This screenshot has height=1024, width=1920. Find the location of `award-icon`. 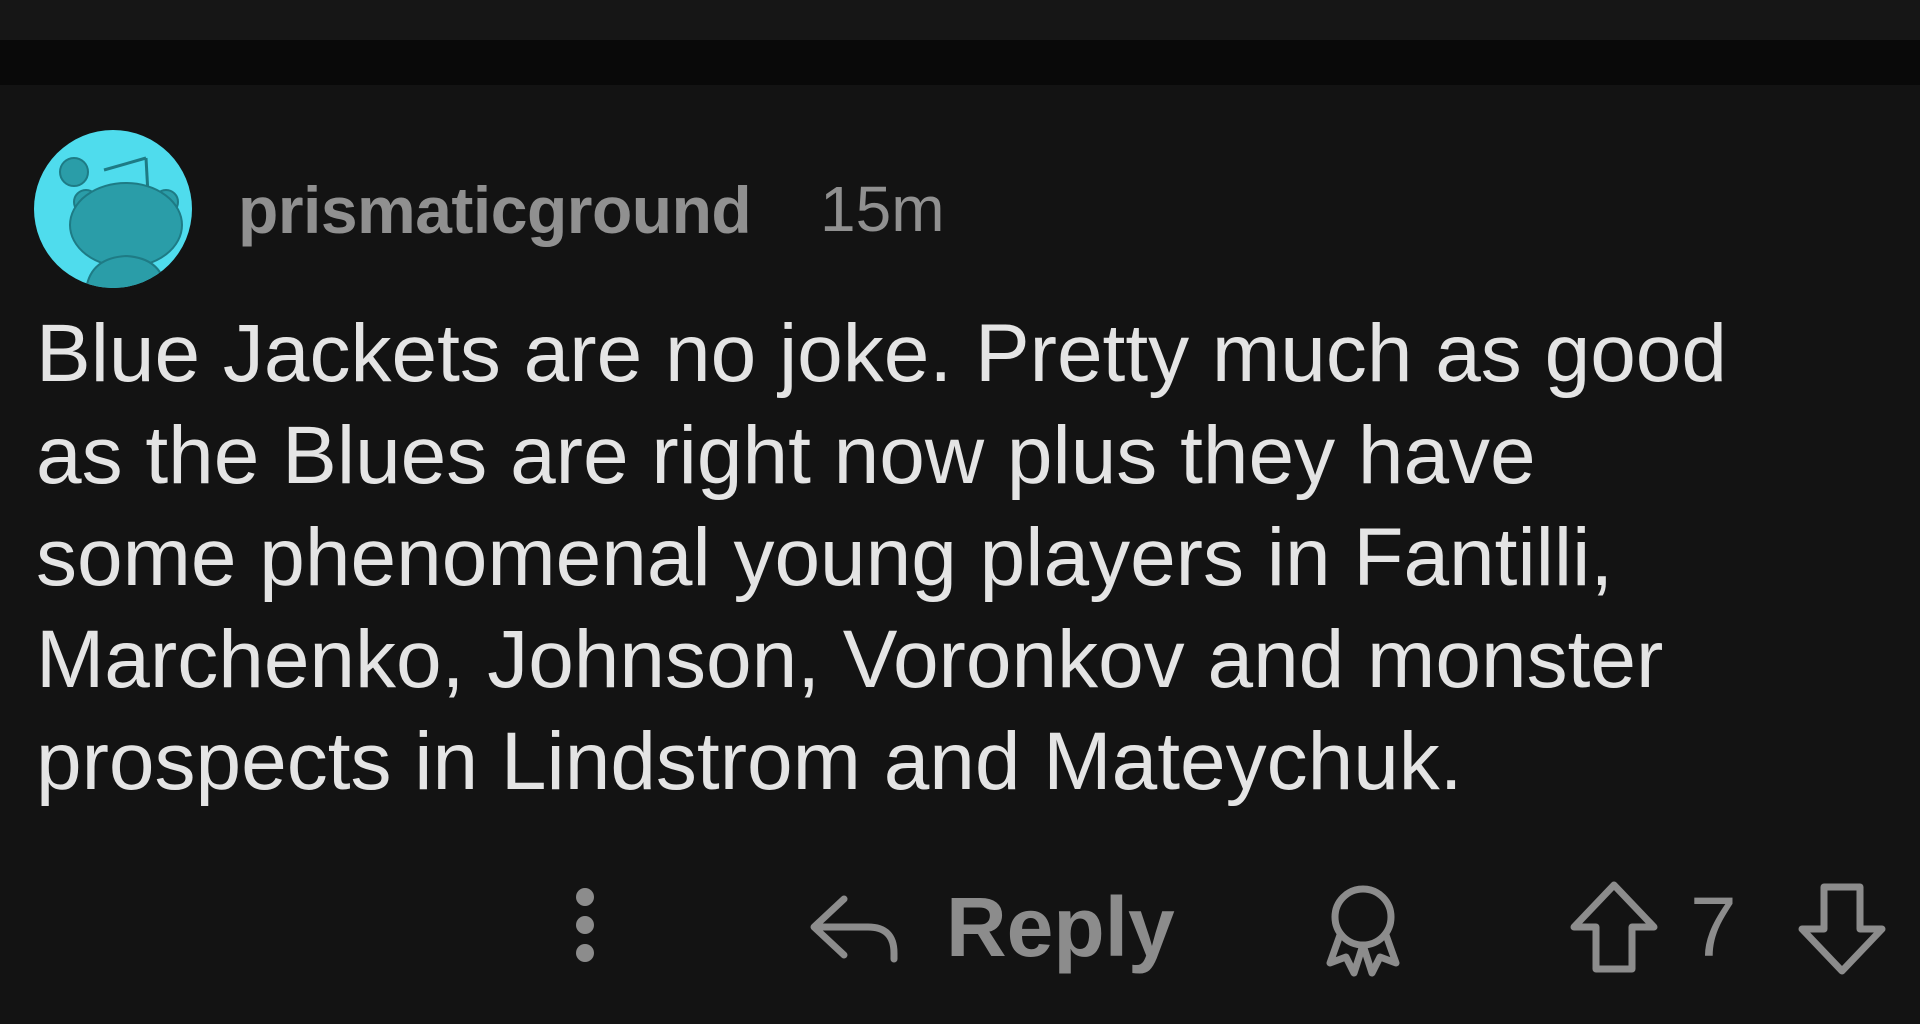

award-icon is located at coordinates (1363, 929).